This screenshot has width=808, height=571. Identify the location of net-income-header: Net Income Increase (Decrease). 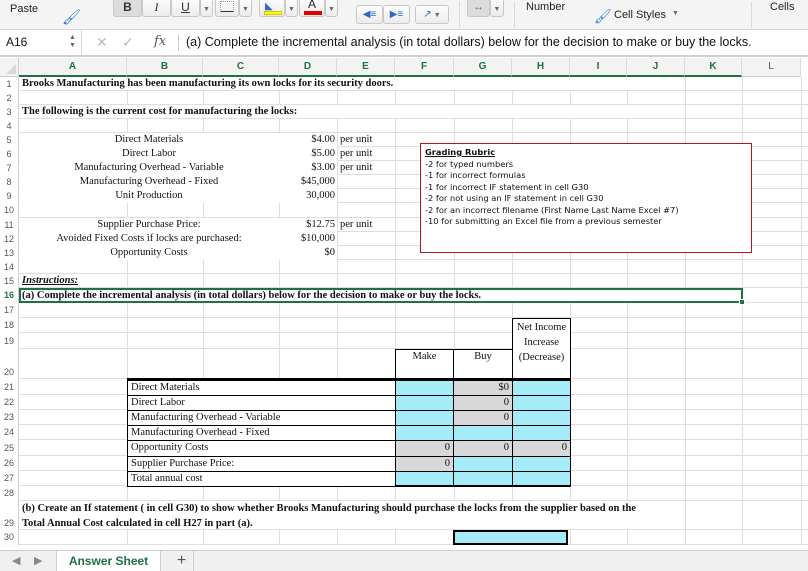
(541, 349).